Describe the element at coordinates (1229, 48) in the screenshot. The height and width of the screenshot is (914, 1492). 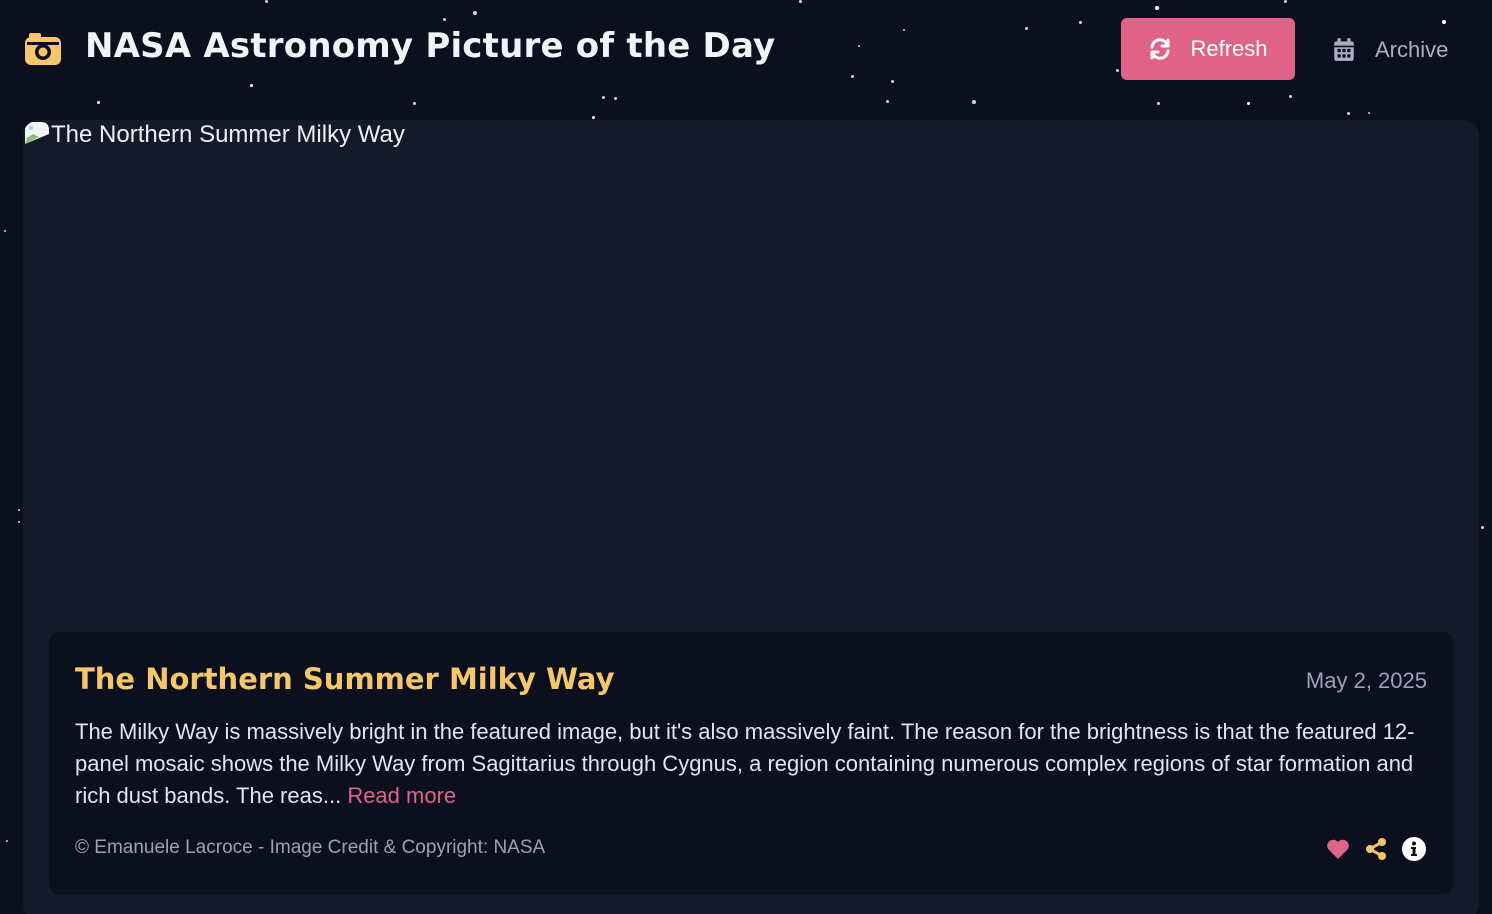
I see `refresh-label: Refresh` at that location.